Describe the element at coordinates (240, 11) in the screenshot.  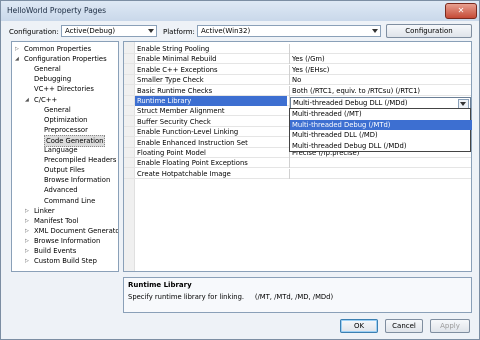
I see `title-bar: HelloWorld Property Pages ✕` at that location.